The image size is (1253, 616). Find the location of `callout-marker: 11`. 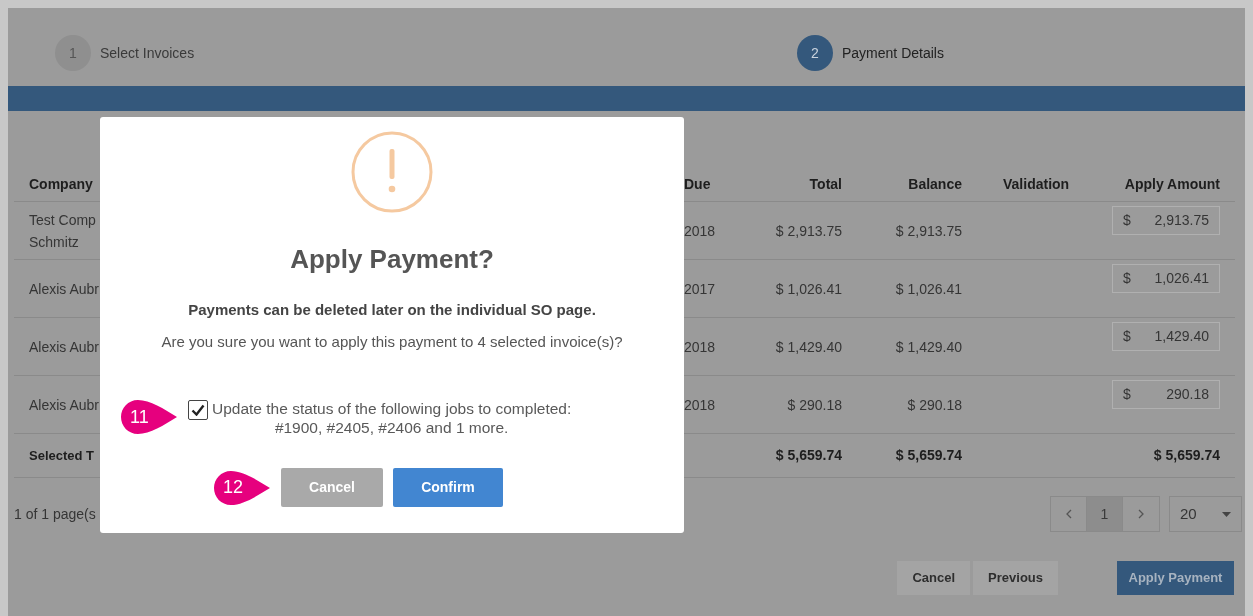

callout-marker: 11 is located at coordinates (149, 417).